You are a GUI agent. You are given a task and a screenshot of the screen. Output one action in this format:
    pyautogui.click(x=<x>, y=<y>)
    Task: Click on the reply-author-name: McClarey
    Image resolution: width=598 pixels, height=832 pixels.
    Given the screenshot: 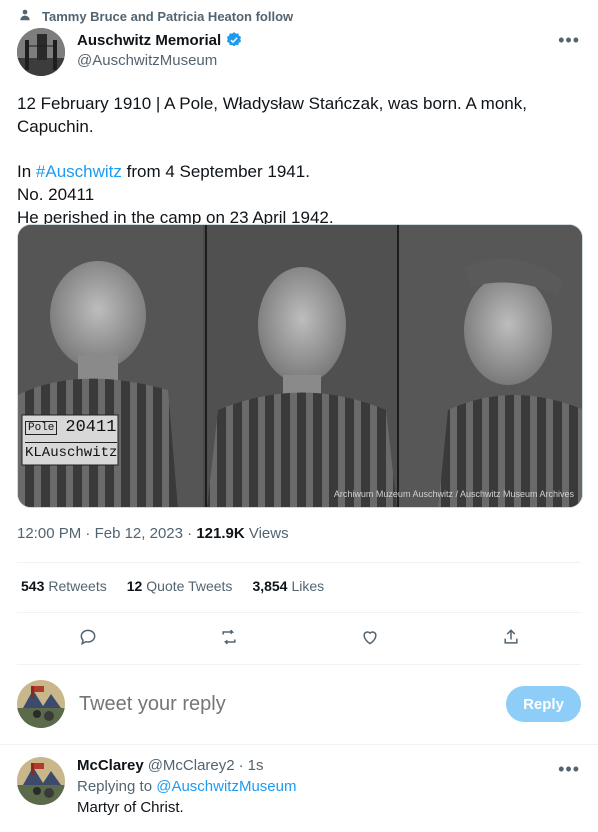 What is the action you would take?
    pyautogui.click(x=110, y=765)
    